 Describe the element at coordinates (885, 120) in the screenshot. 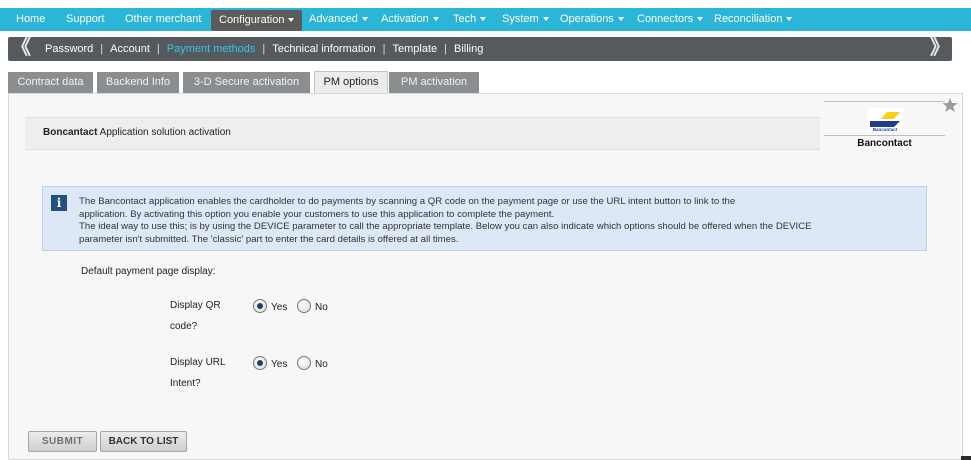

I see `bancontact-logo: Bancontact` at that location.